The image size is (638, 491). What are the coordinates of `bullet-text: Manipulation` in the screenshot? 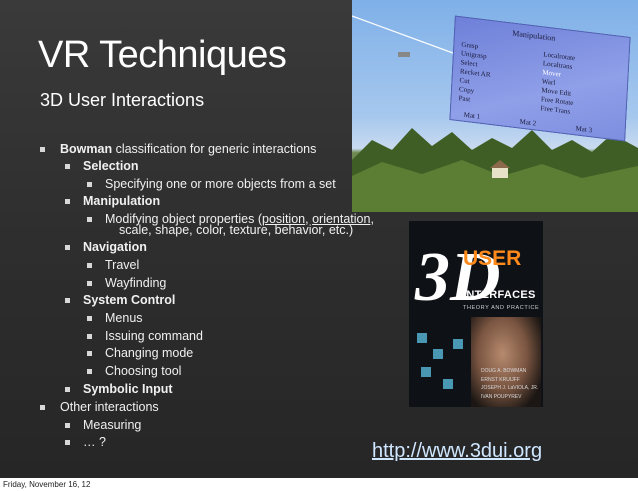 It's located at (122, 201).